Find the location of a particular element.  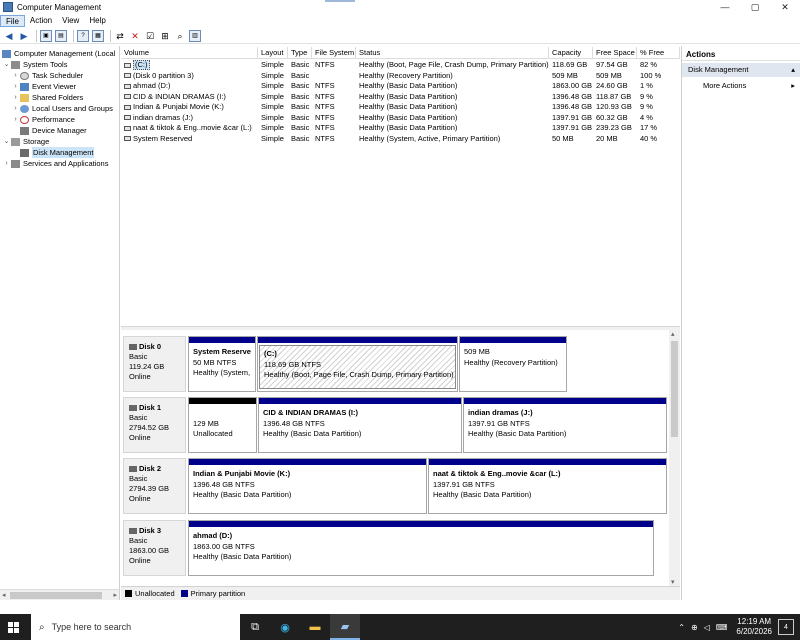

col-type: Type is located at coordinates (300, 53).